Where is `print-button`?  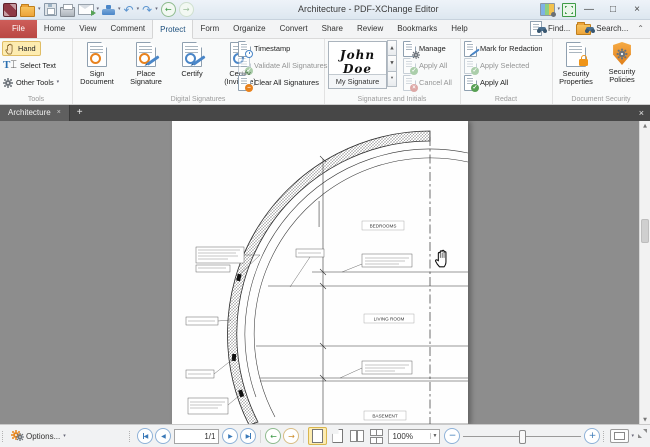 print-button is located at coordinates (67, 9).